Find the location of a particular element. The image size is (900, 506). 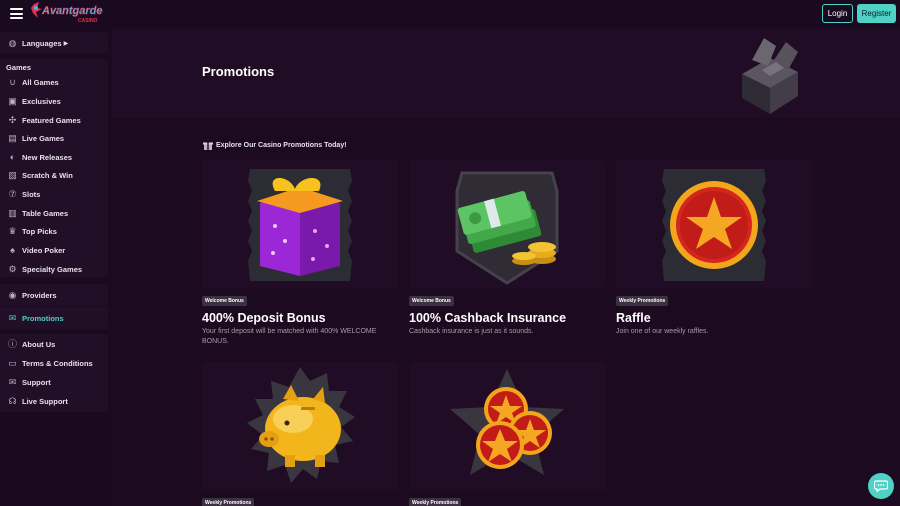

headset-icon: ☊ is located at coordinates (12, 400).